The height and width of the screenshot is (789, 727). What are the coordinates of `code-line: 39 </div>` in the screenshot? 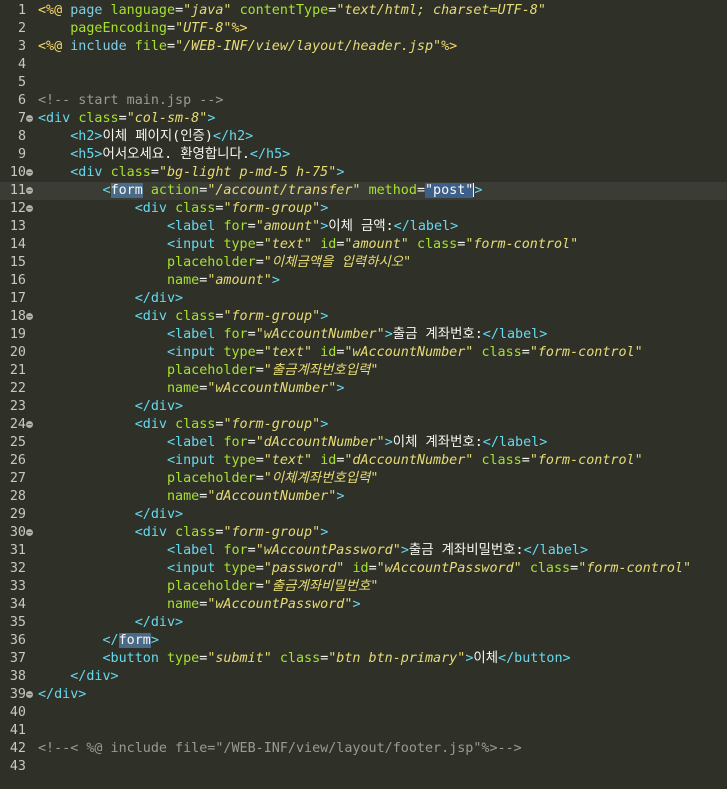 It's located at (363, 695).